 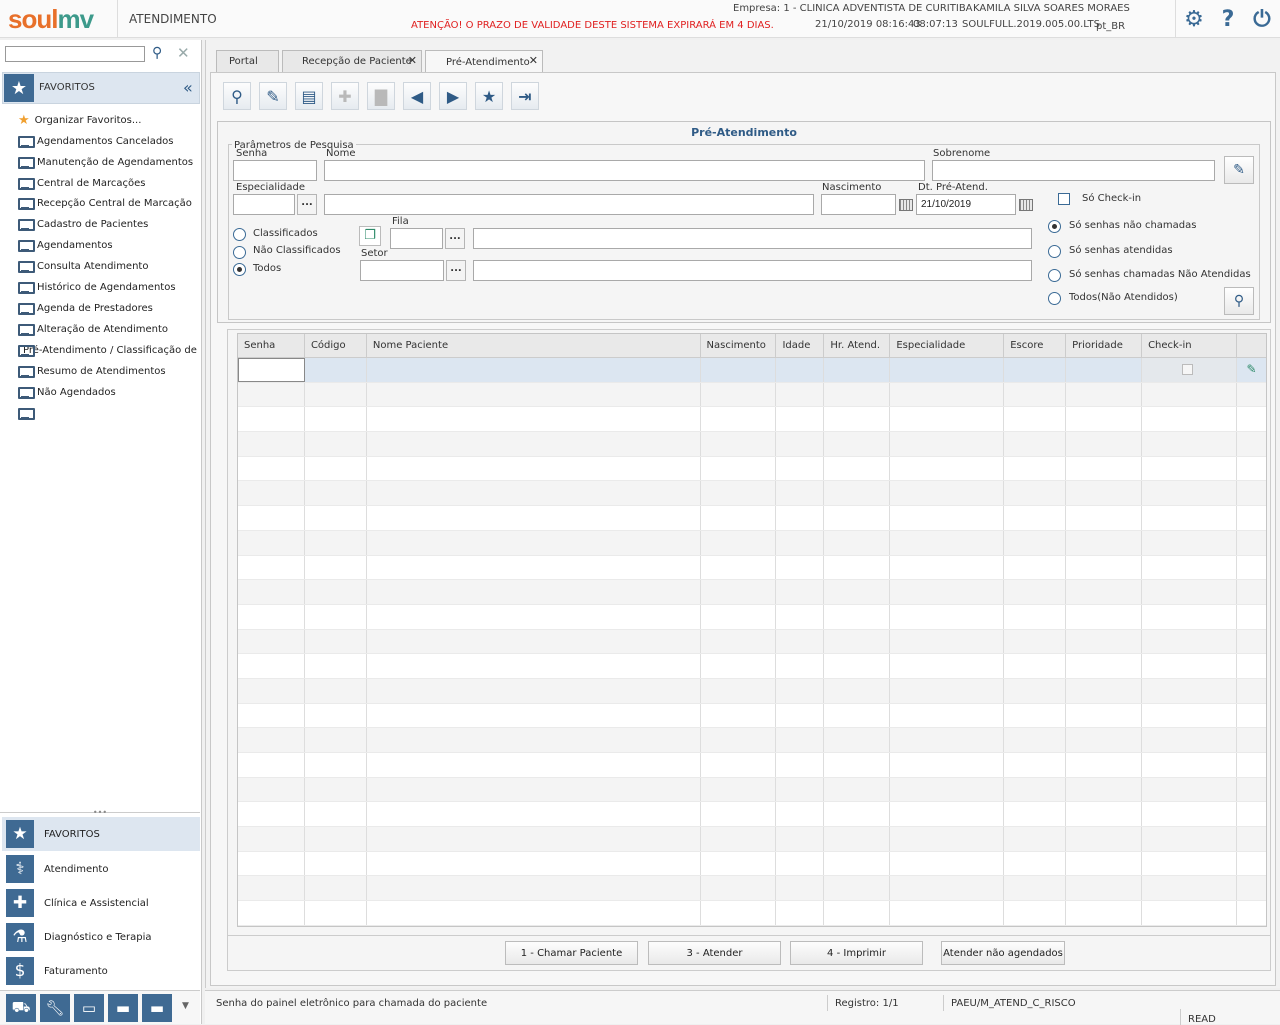 I want to click on module-clinica-assistencial: ✚ Clínica e Assistencial, so click(x=101, y=903).